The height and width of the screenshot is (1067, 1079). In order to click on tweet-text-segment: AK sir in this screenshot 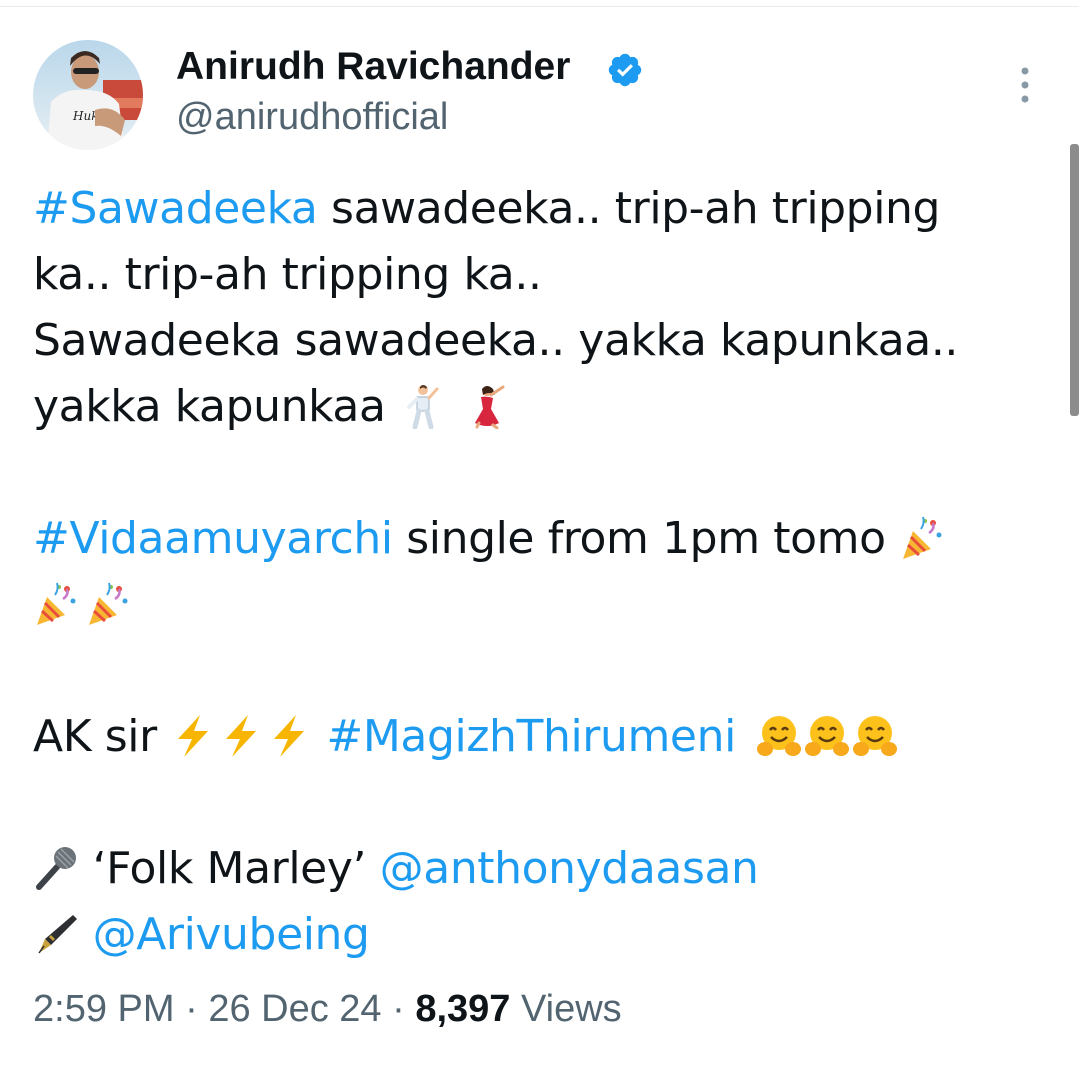, I will do `click(102, 736)`.